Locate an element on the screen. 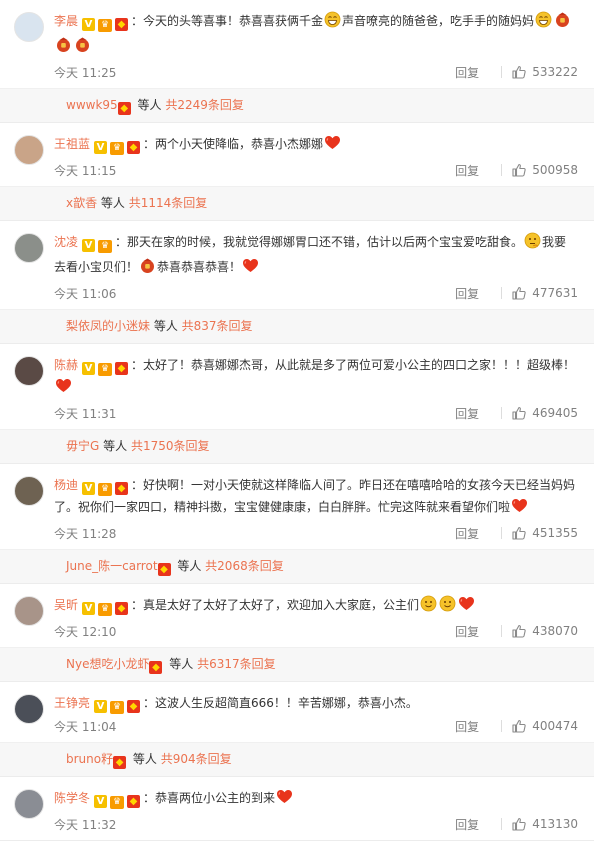 This screenshot has width=594, height=841. like-button: 469405 is located at coordinates (545, 413).